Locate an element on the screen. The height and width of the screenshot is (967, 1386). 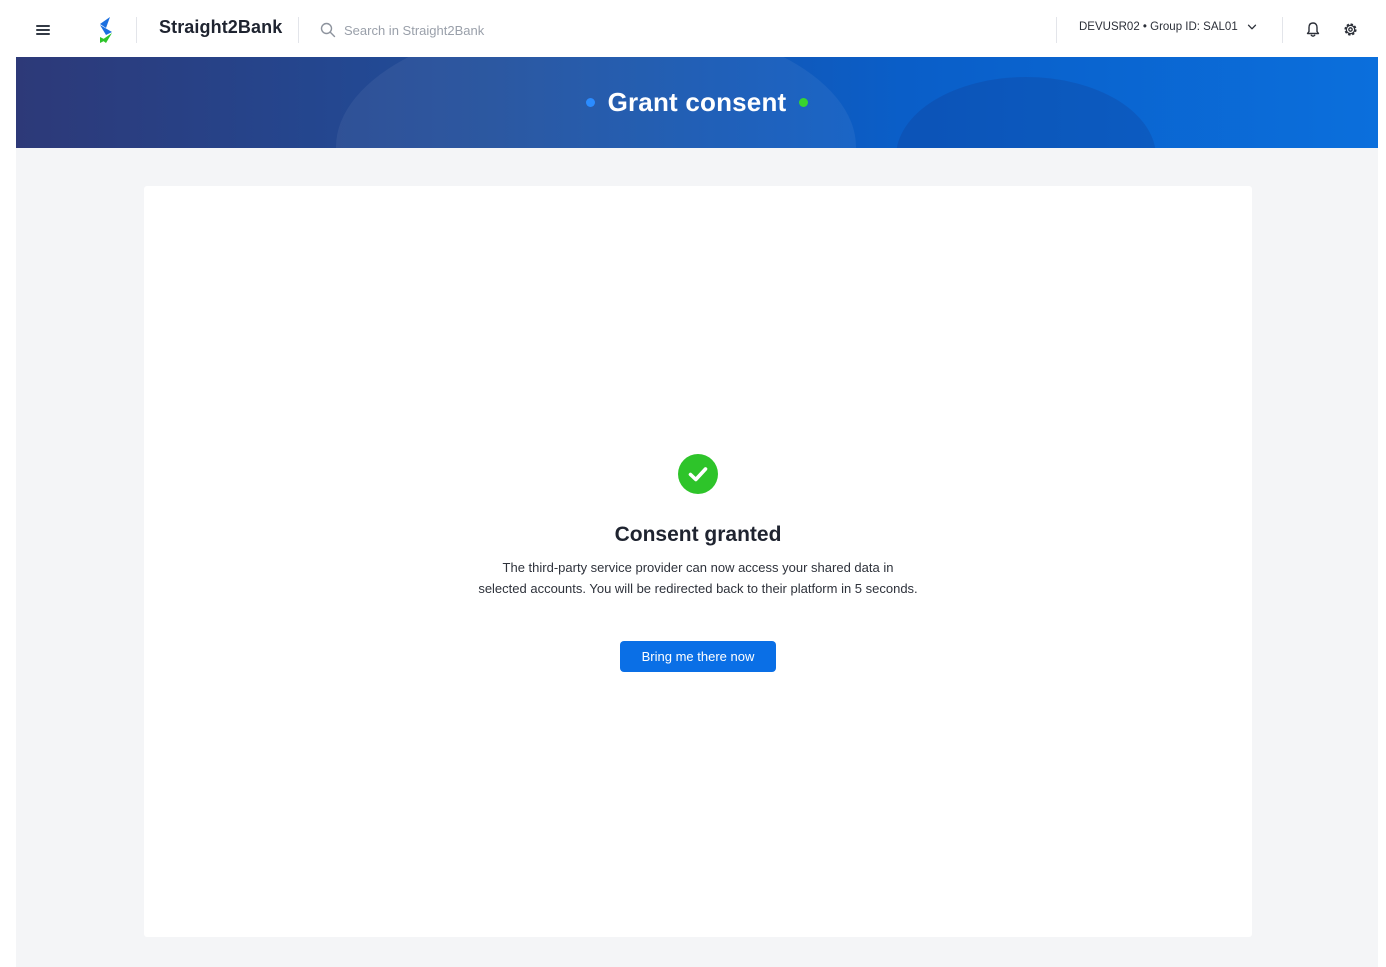
bank-logo-icon is located at coordinates (106, 30).